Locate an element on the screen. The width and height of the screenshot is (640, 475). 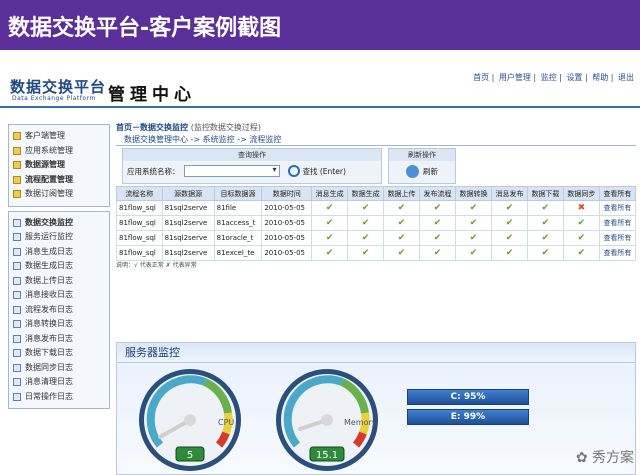
column-header: 数据生成 is located at coordinates (366, 193).